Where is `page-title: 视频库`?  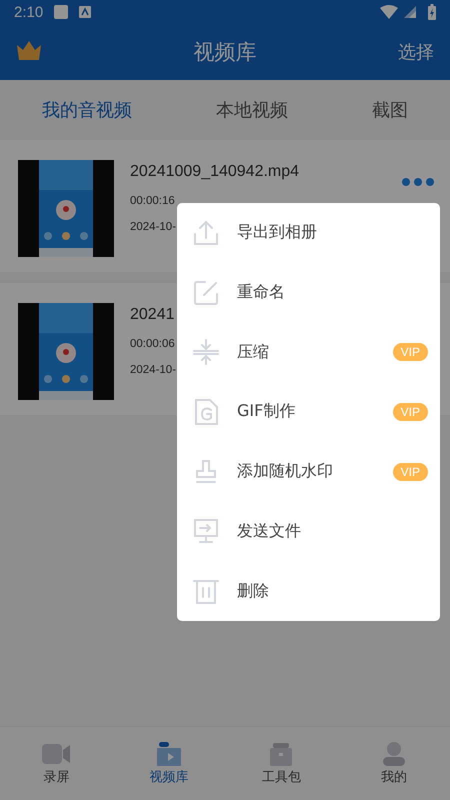 page-title: 视频库 is located at coordinates (225, 52).